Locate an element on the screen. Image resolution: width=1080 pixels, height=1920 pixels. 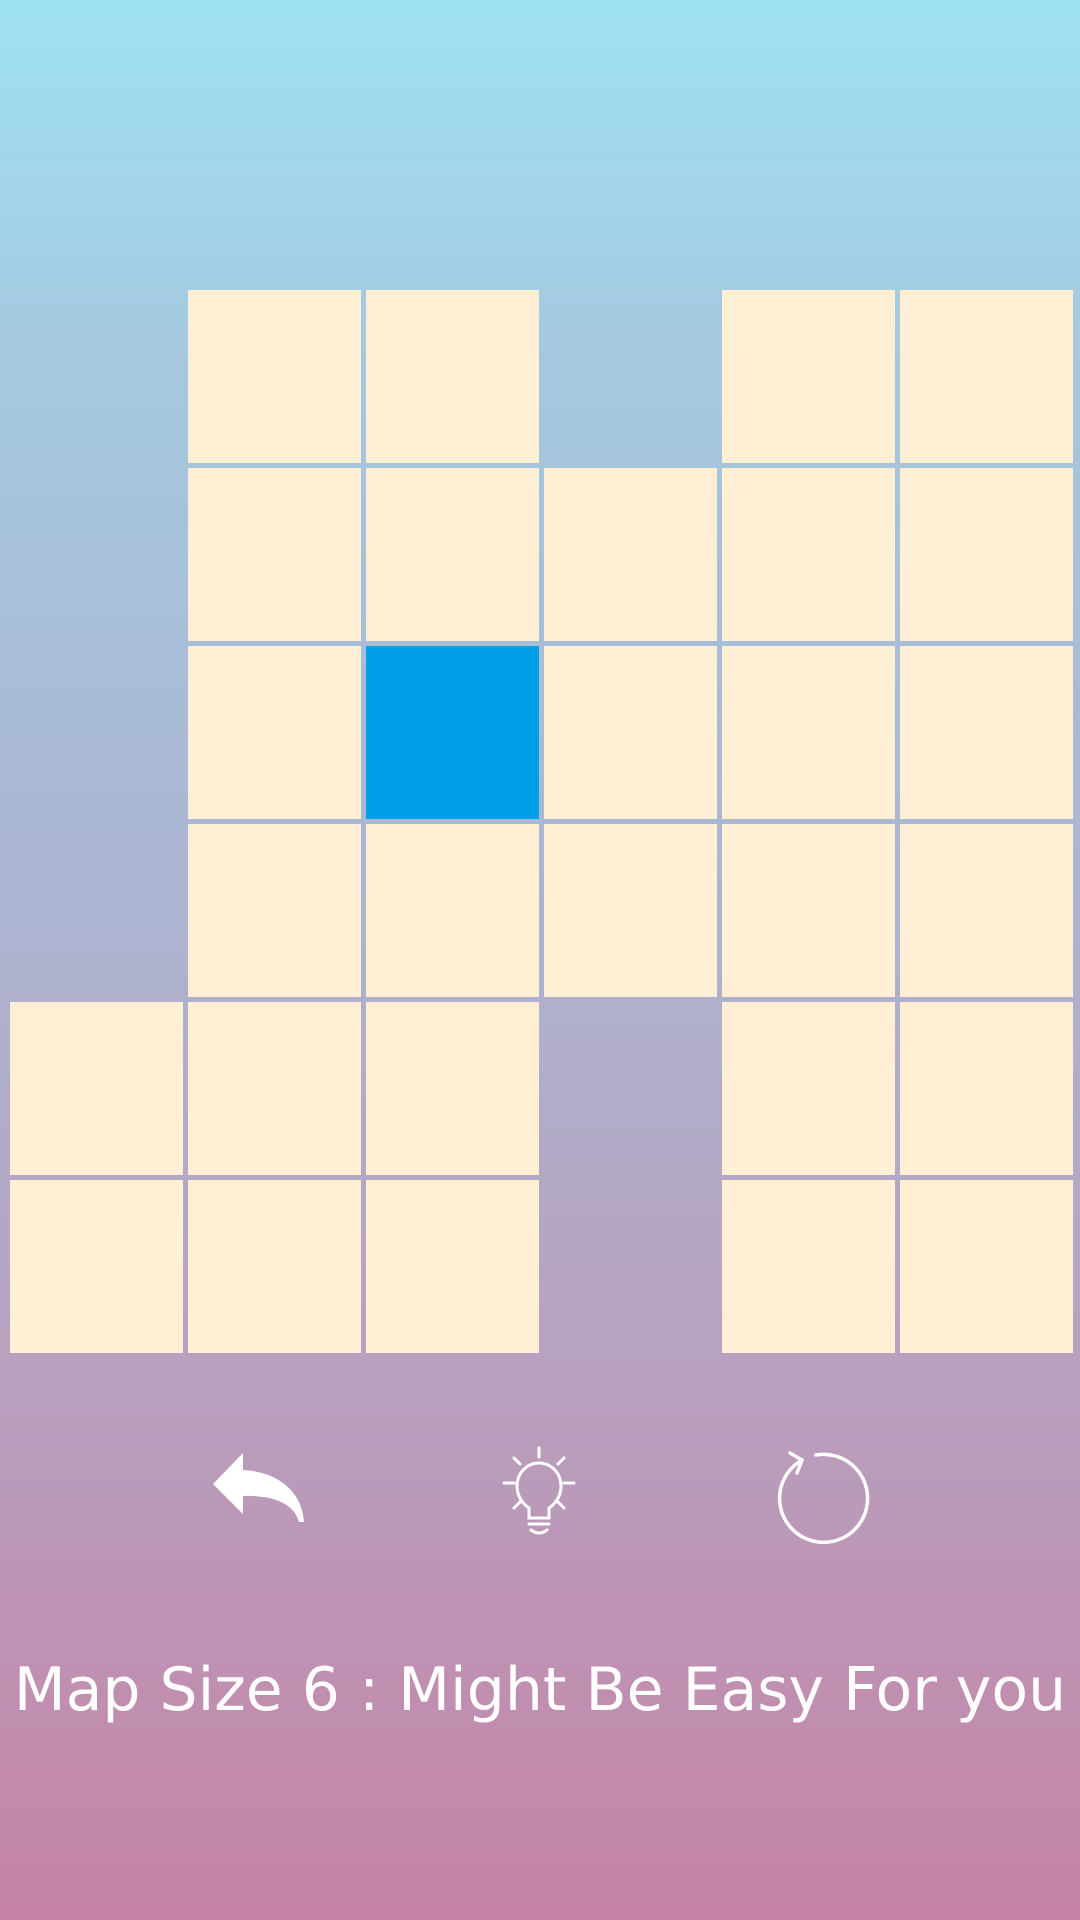
level-message: Map Size 6 : Might Be Easy For you is located at coordinates (540, 1690).